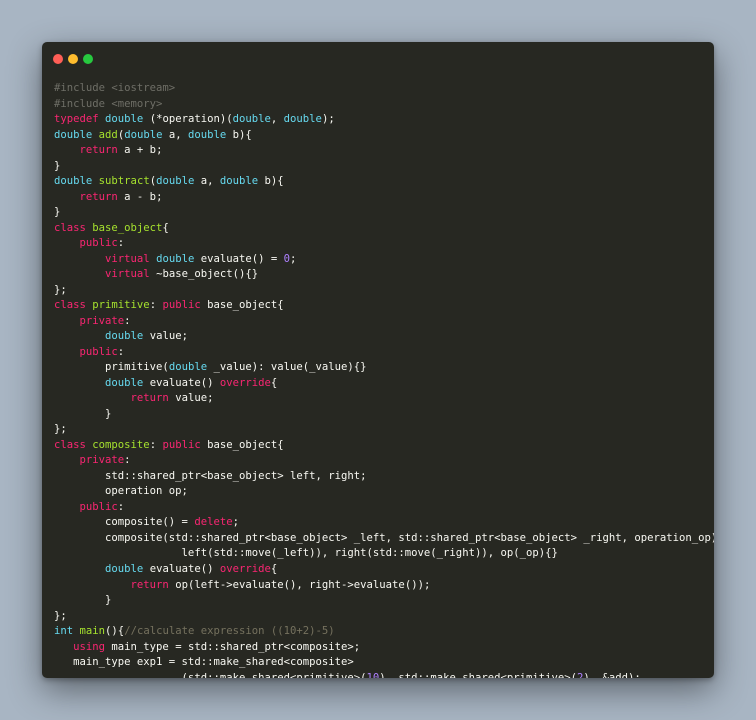 The width and height of the screenshot is (756, 720). What do you see at coordinates (299, 584) in the screenshot?
I see `code-token: op(left->evaluate(), right->evaluate());` at bounding box center [299, 584].